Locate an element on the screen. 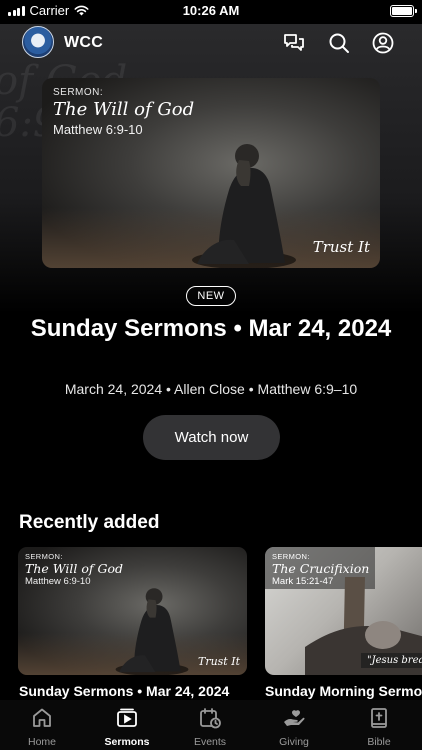  card-reference: Mark 15:21-47 is located at coordinates (303, 581).